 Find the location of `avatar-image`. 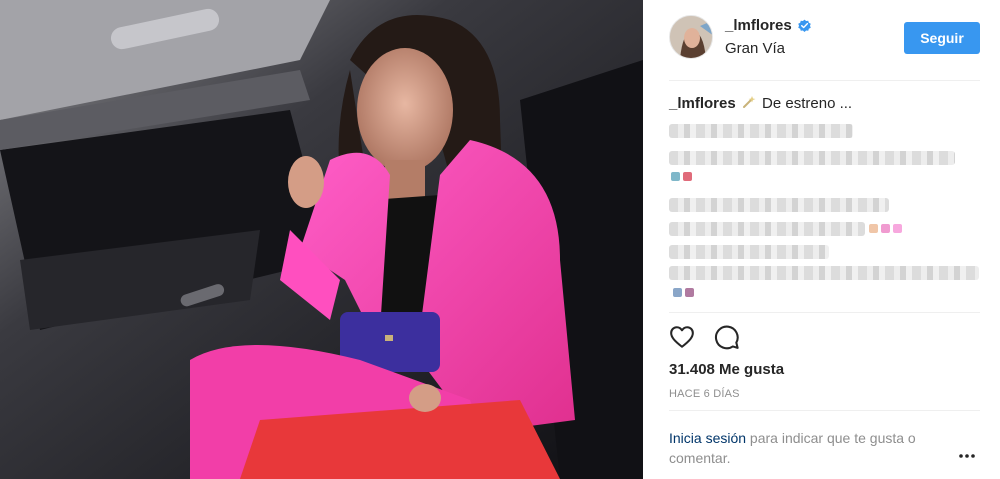

avatar-image is located at coordinates (691, 37).